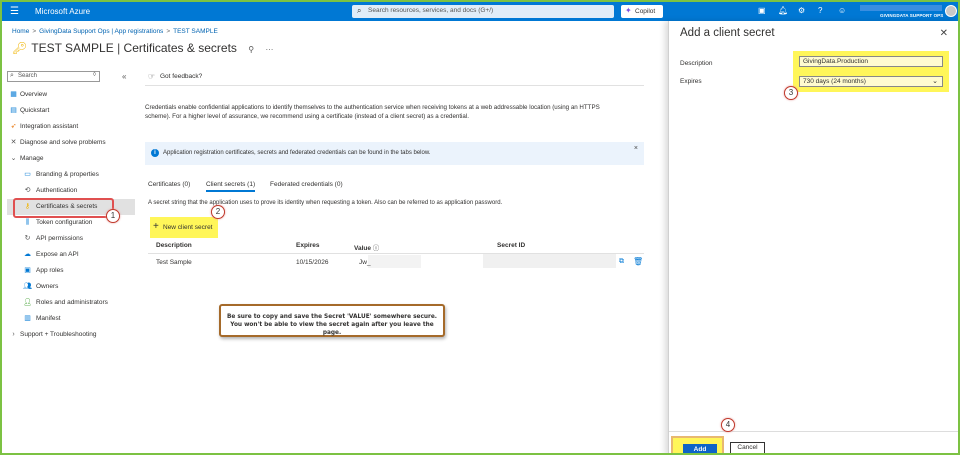  Describe the element at coordinates (47, 286) in the screenshot. I see `sidebar-item-label: Owners` at that location.